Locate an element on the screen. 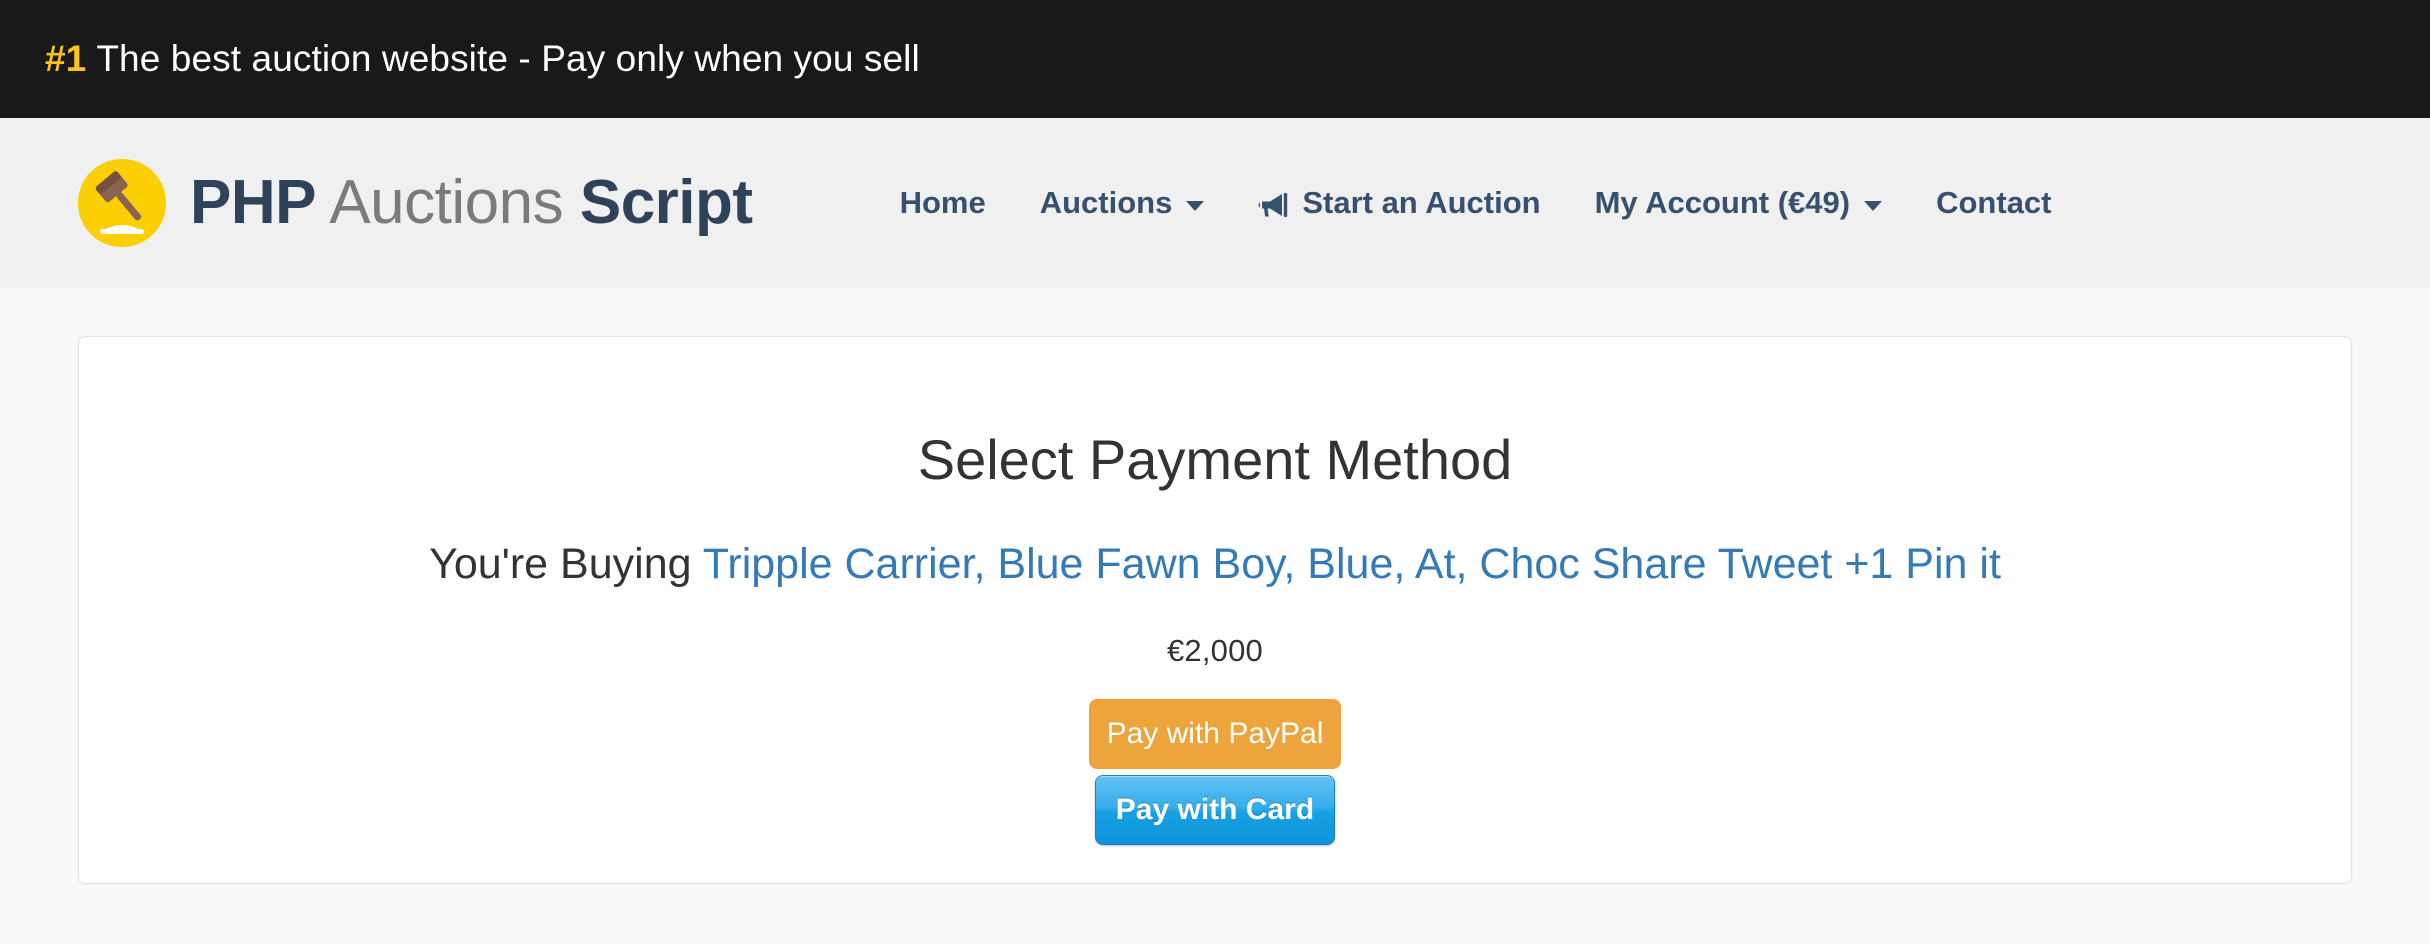 The height and width of the screenshot is (944, 2430). announcement-badge: #1 is located at coordinates (66, 58).